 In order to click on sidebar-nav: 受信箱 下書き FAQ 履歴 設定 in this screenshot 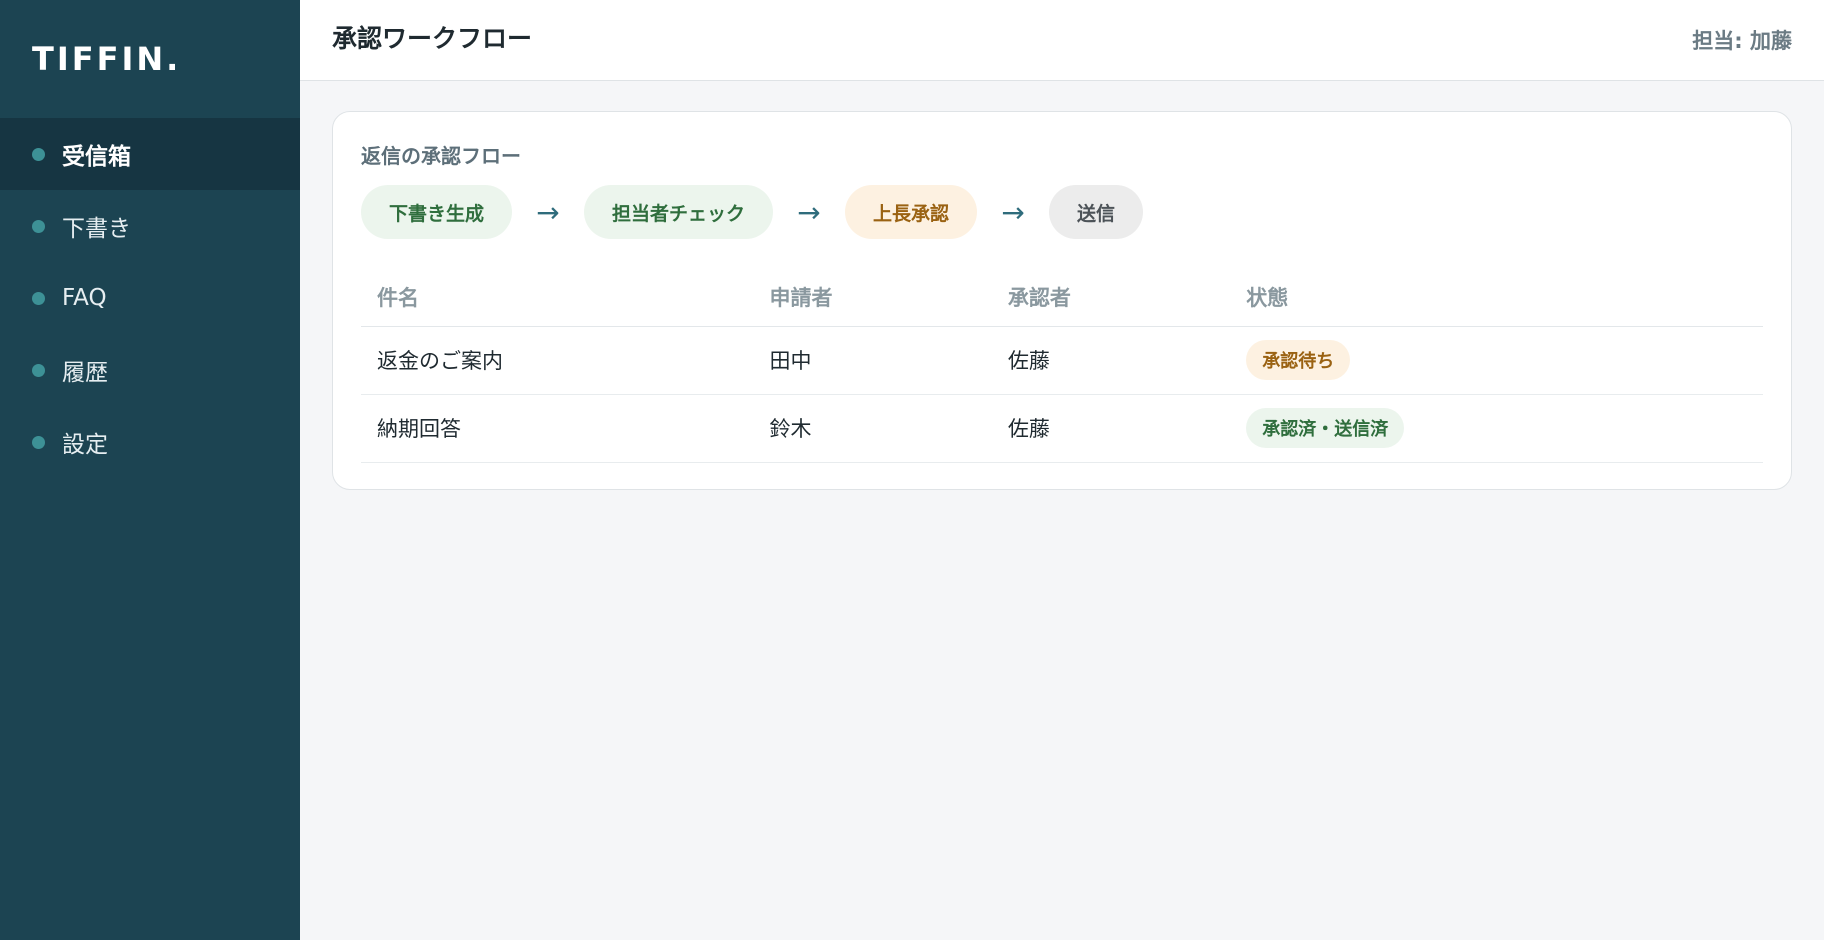, I will do `click(150, 298)`.